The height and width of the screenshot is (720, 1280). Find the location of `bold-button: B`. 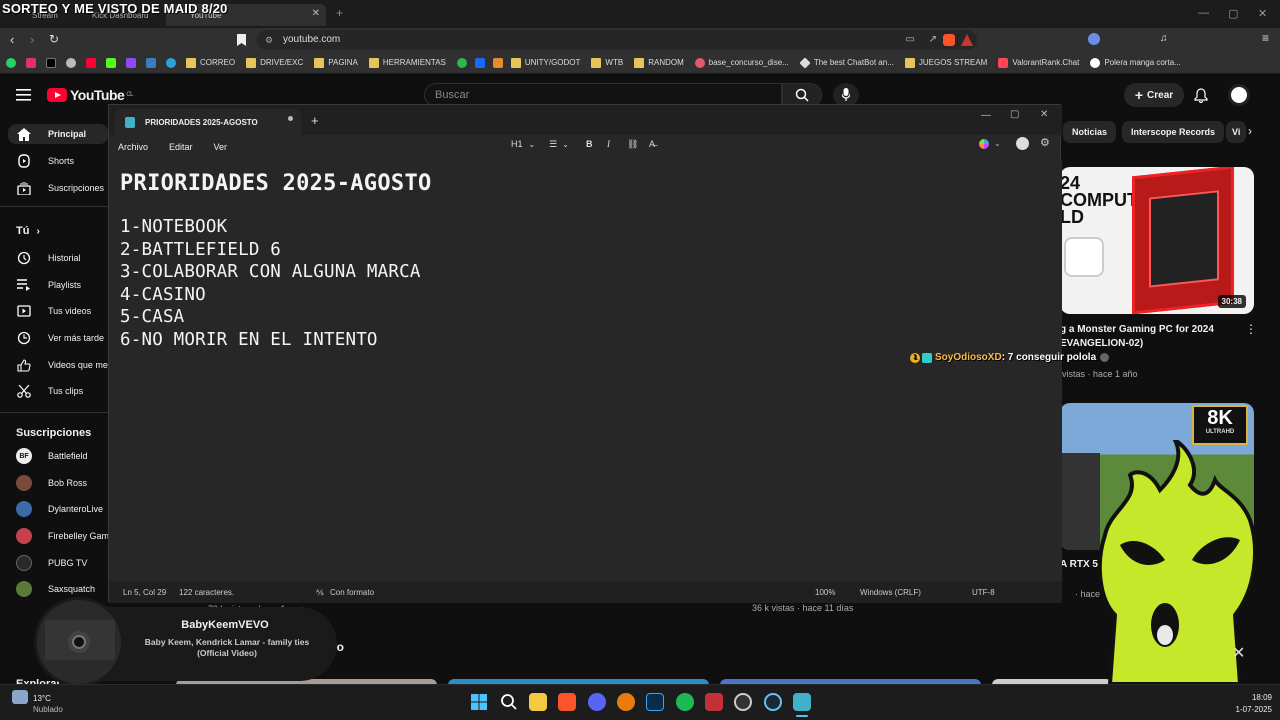

bold-button: B is located at coordinates (589, 144).